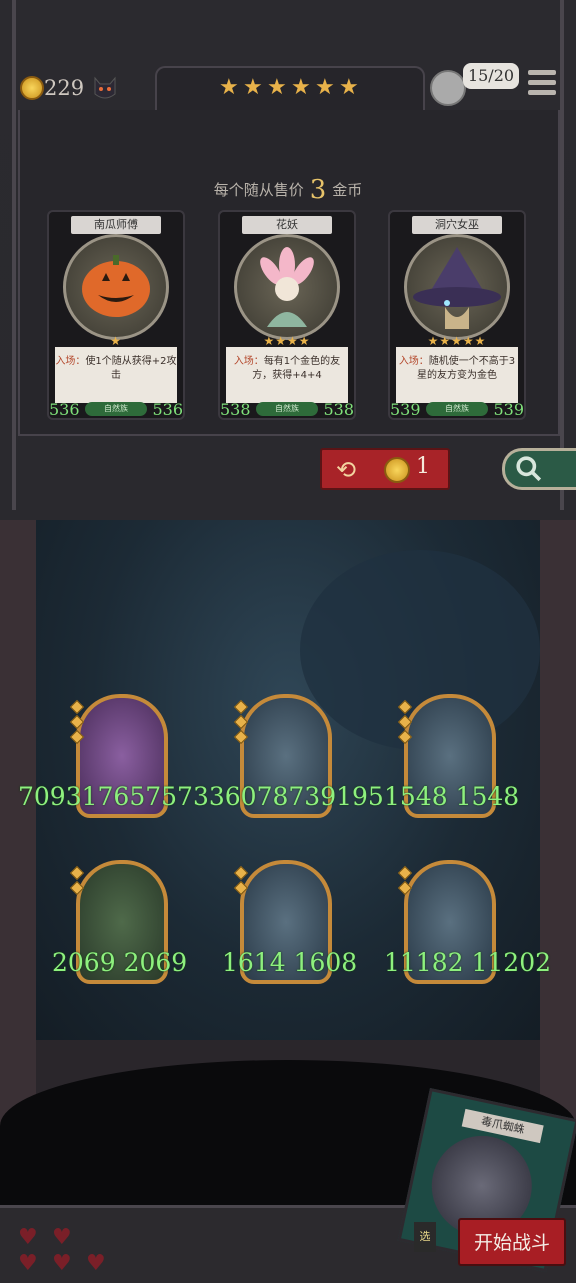 The height and width of the screenshot is (1283, 576). Describe the element at coordinates (448, 88) in the screenshot. I see `hero-avatar` at that location.